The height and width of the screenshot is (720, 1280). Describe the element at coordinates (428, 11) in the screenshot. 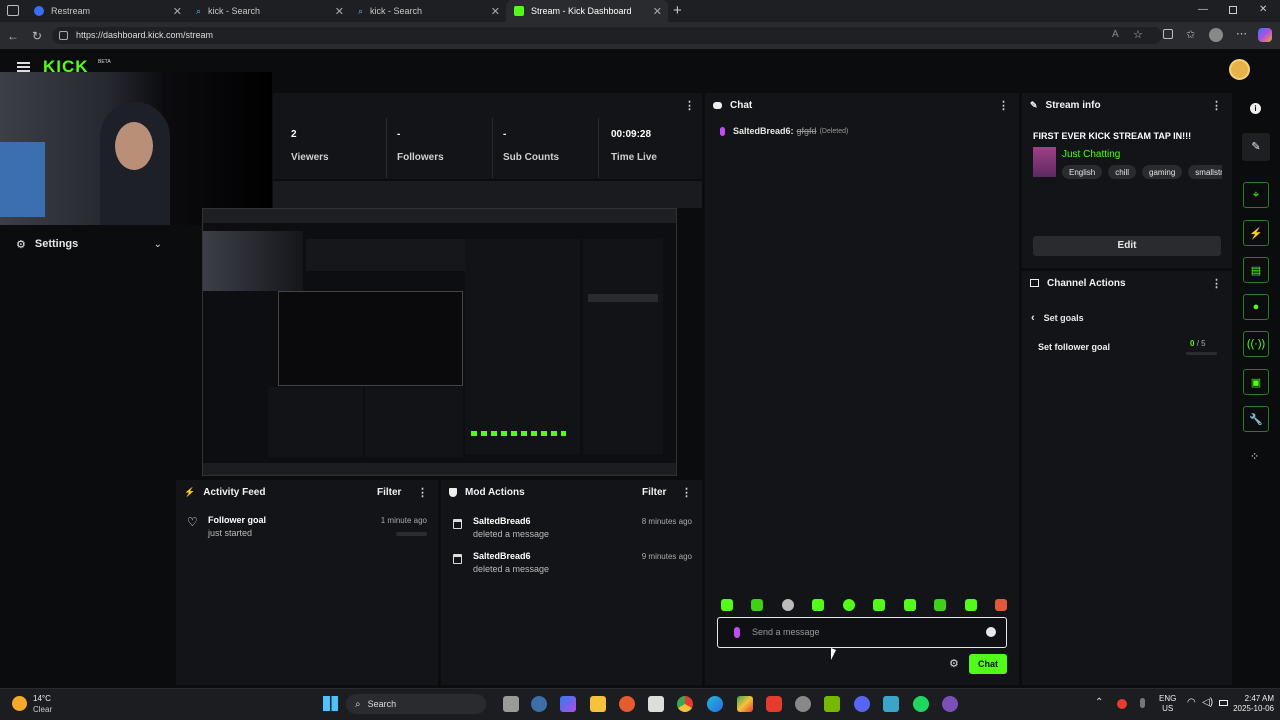

I see `tab-kick-search-2: ⌕ kick - Search ✕` at that location.